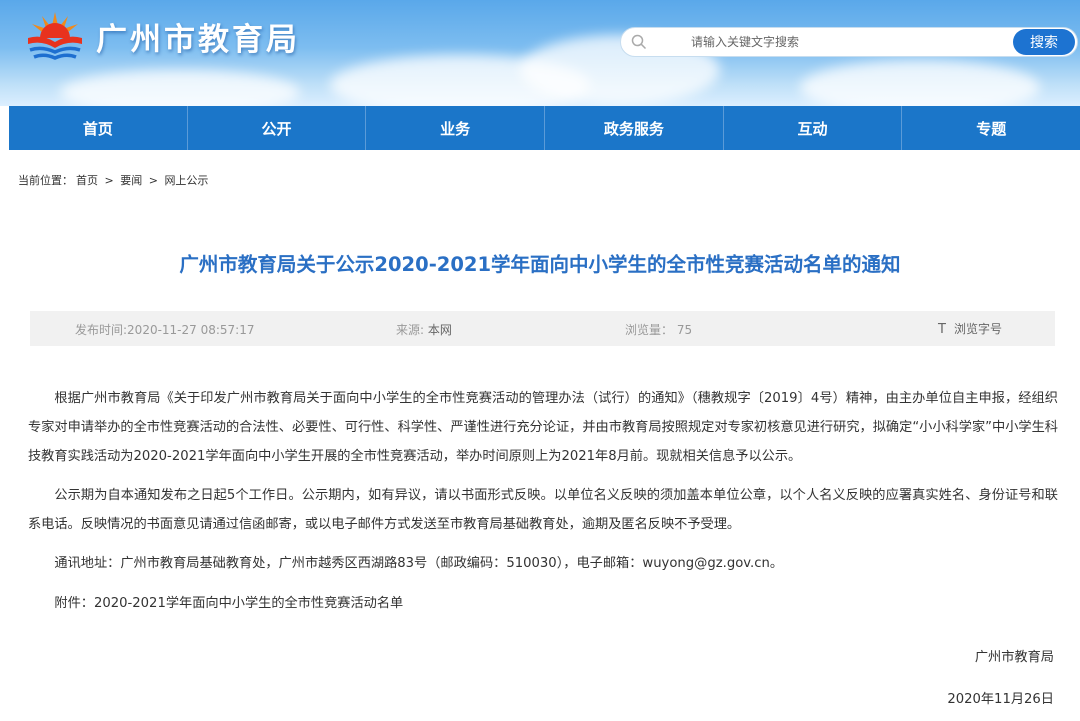  Describe the element at coordinates (634, 128) in the screenshot. I see `nav-item-government-services: 政务服务` at that location.